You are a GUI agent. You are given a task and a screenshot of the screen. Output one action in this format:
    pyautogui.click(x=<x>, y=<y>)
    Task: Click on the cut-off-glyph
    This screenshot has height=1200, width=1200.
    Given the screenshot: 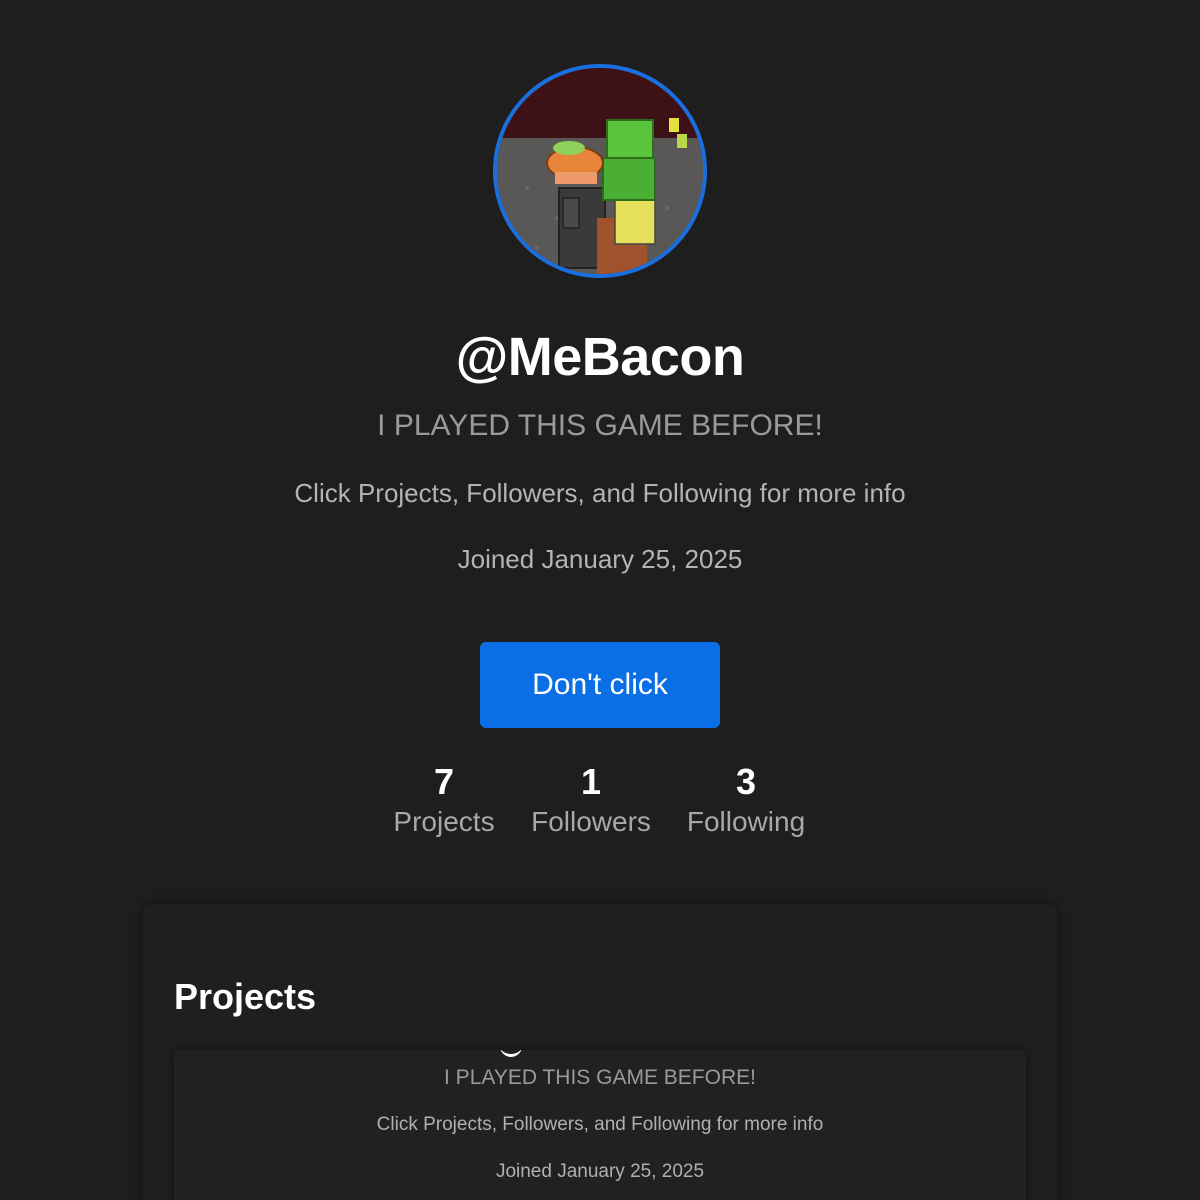 What is the action you would take?
    pyautogui.click(x=511, y=1053)
    